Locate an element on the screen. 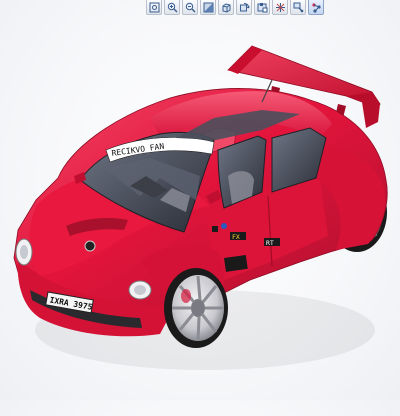  zoom-fit-button is located at coordinates (154, 7).